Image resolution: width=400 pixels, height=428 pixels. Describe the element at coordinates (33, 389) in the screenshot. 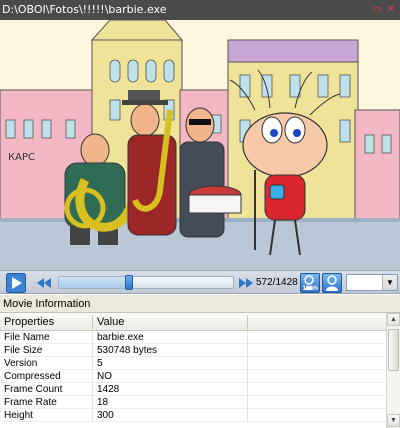

I see `property-name: Frame Count` at that location.